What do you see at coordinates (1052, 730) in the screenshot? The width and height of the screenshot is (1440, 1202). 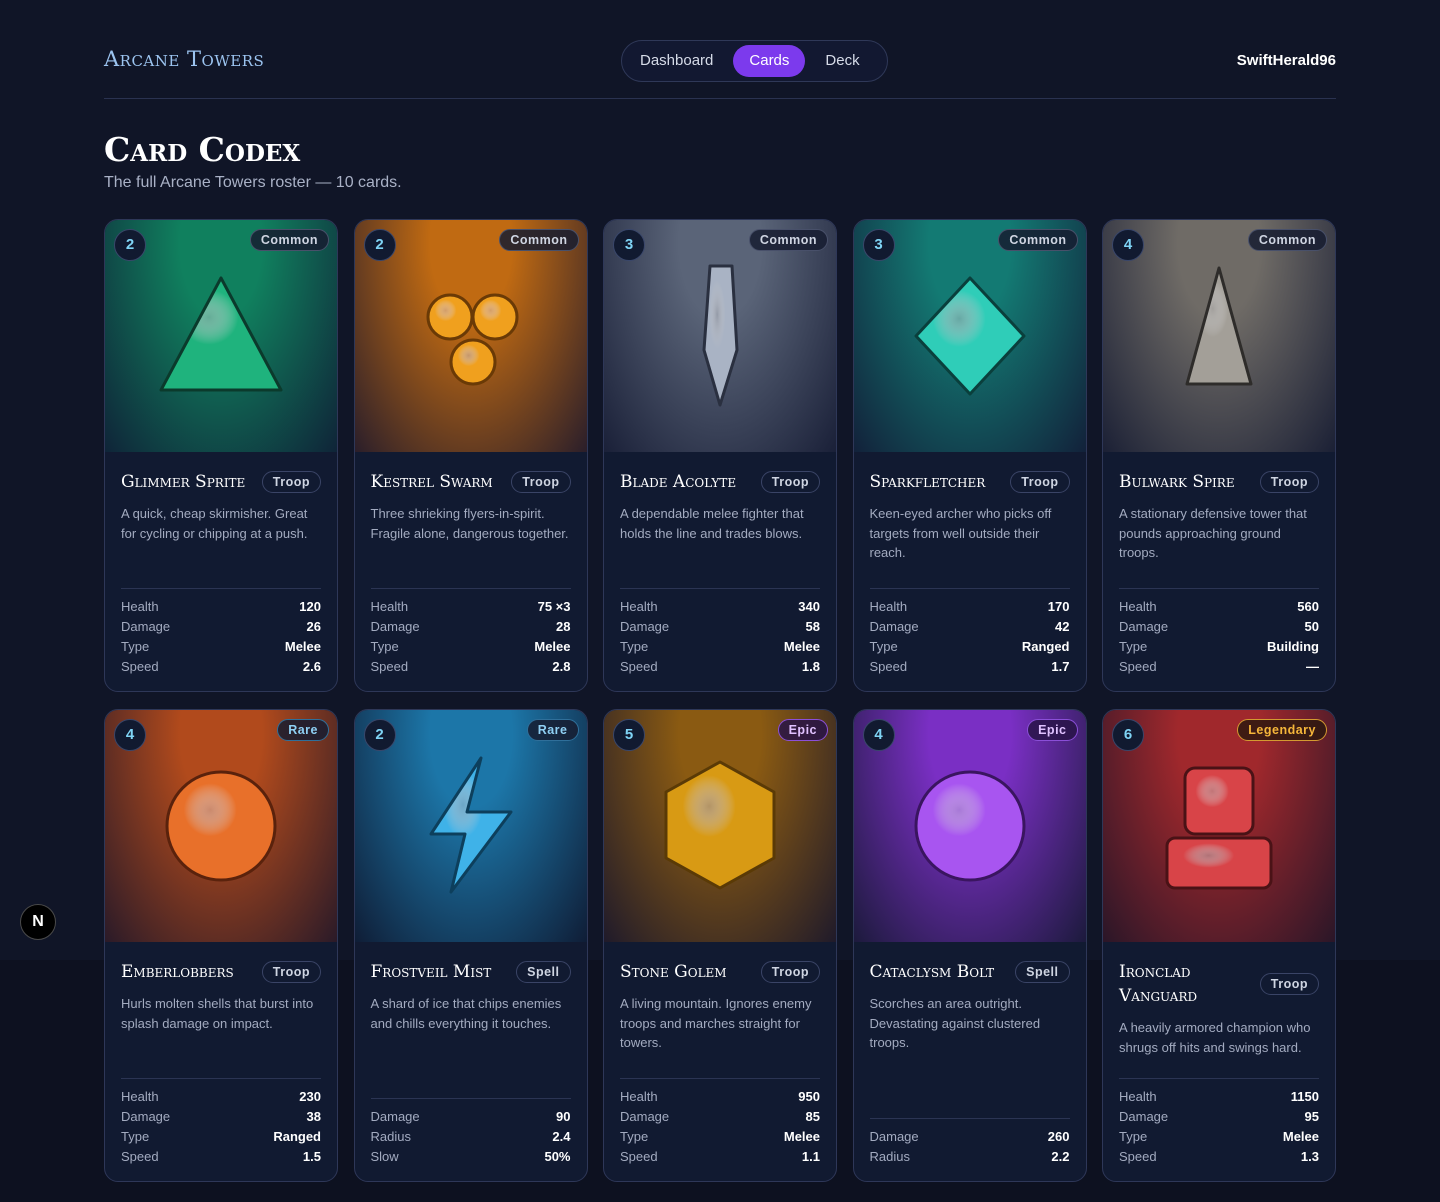 I see `rarity-badge: Epic` at bounding box center [1052, 730].